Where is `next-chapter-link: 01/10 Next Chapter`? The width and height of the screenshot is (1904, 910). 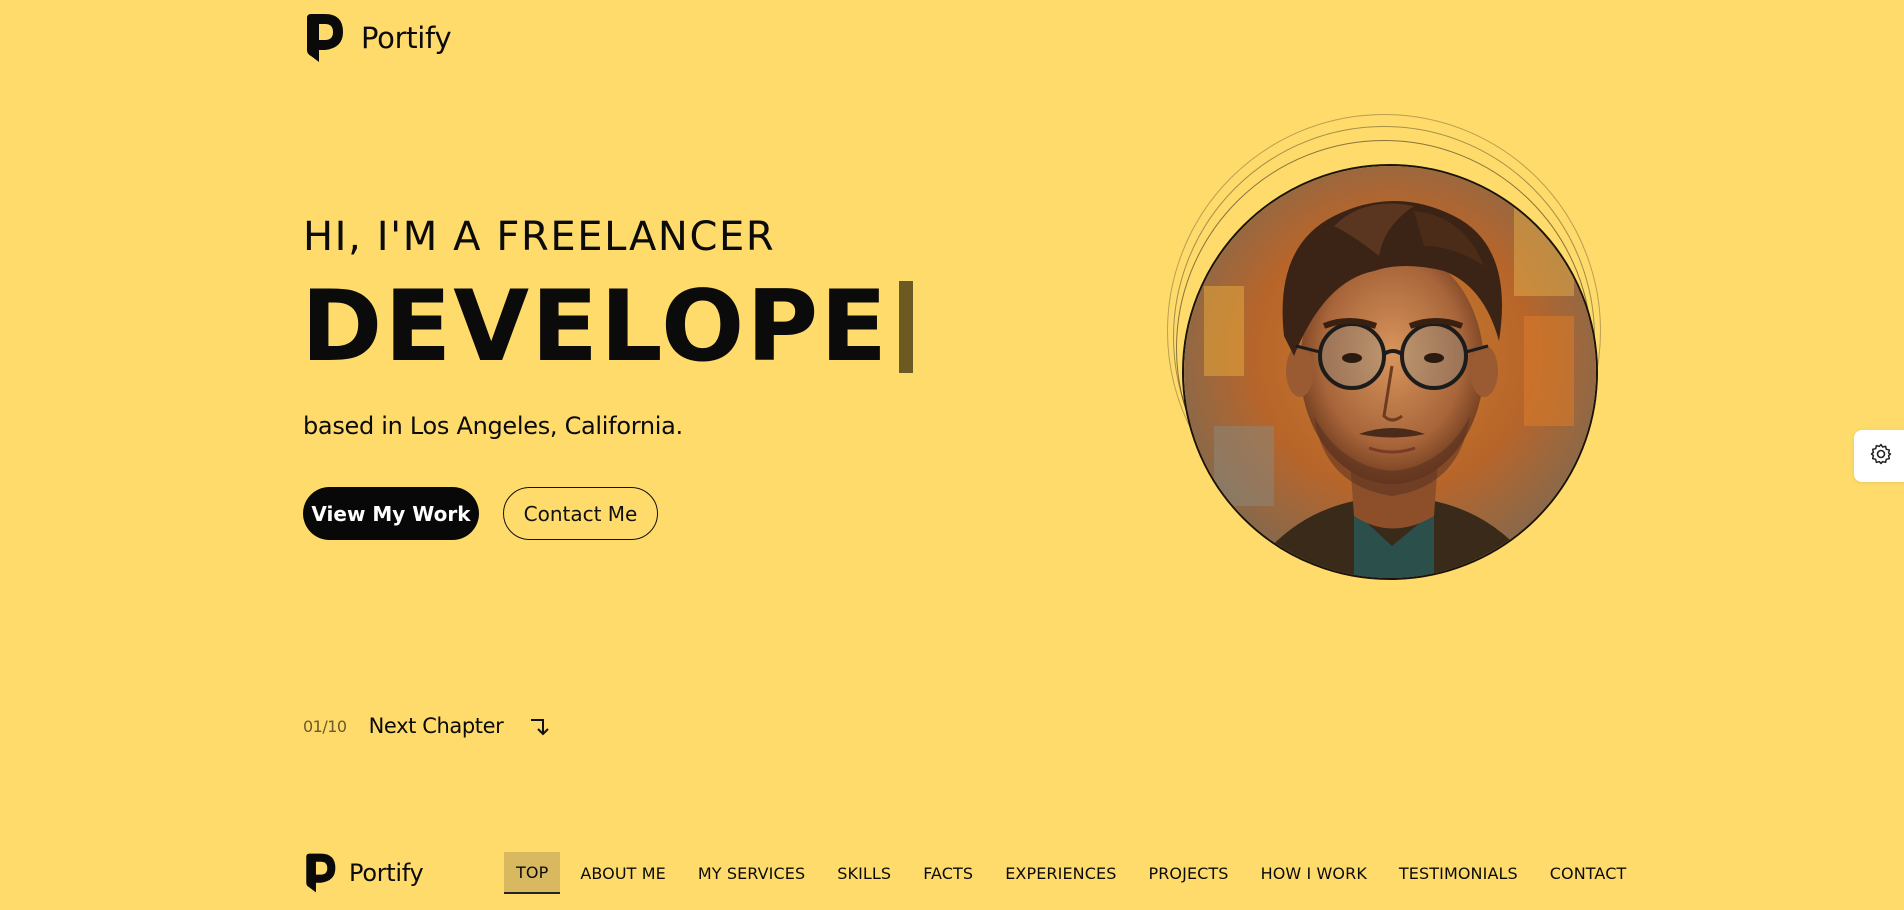 next-chapter-link: 01/10 Next Chapter is located at coordinates (427, 726).